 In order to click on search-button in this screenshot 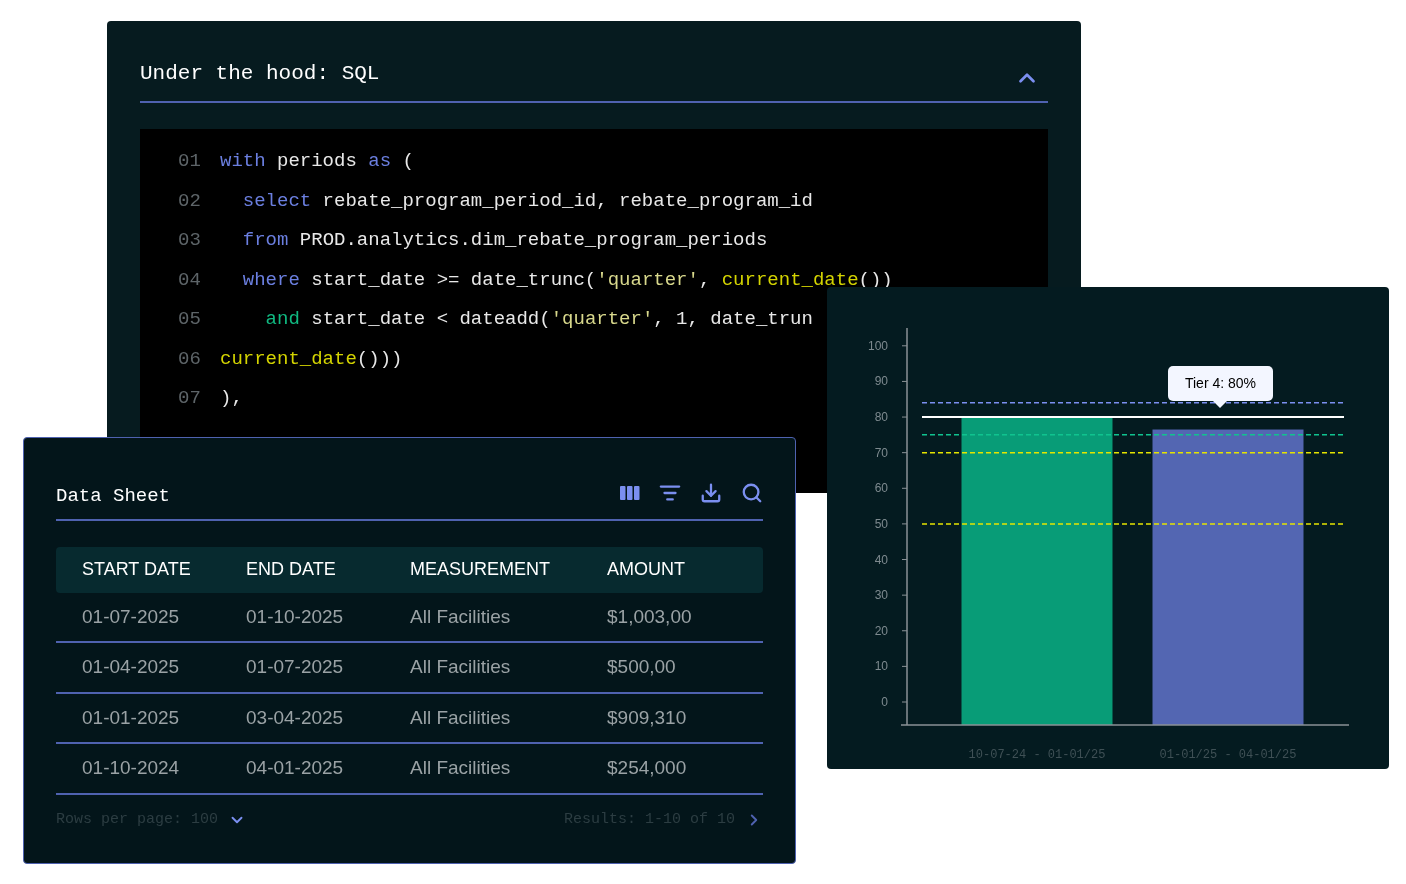, I will do `click(752, 493)`.